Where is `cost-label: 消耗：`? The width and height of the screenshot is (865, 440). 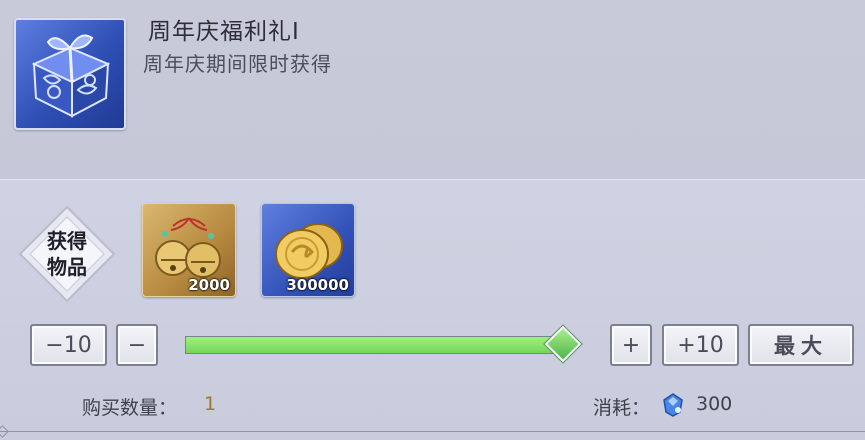 cost-label: 消耗： is located at coordinates (622, 408).